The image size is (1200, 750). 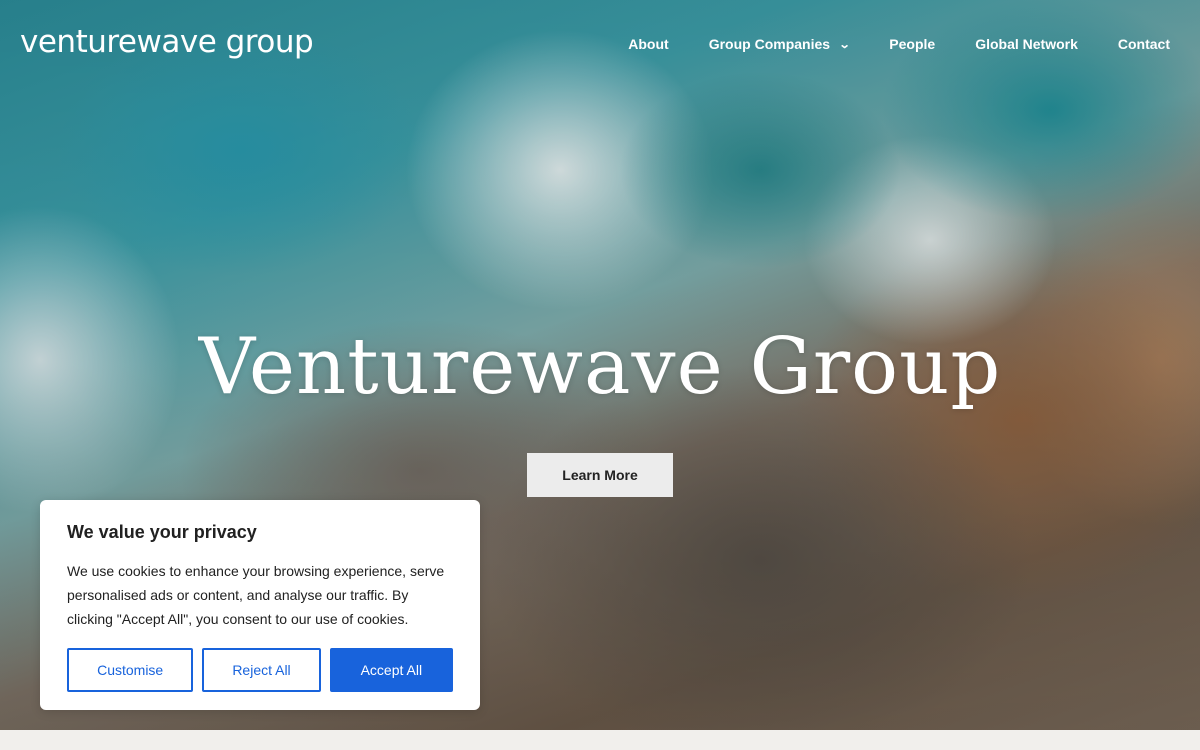 What do you see at coordinates (130, 670) in the screenshot?
I see `customise-button: Customise` at bounding box center [130, 670].